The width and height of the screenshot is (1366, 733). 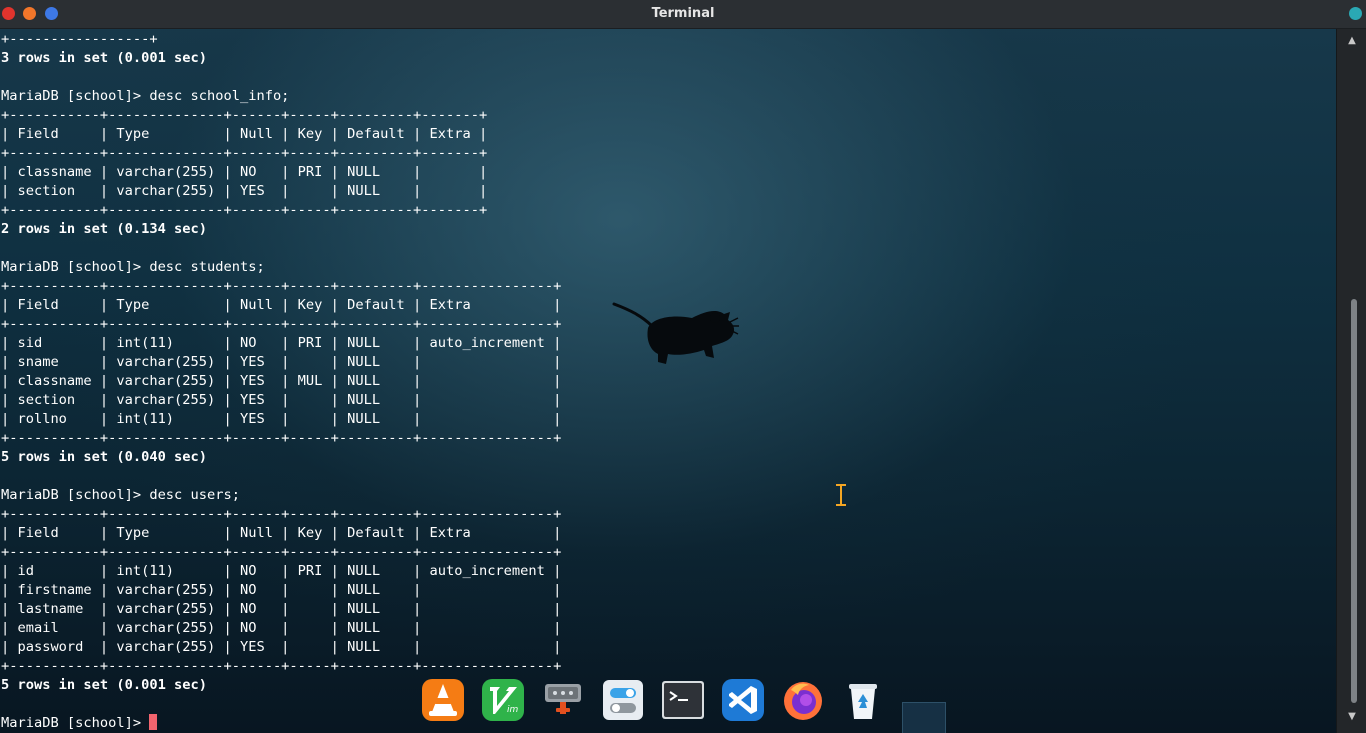 What do you see at coordinates (79, 39) in the screenshot?
I see `terminal-line: +-----------------+` at bounding box center [79, 39].